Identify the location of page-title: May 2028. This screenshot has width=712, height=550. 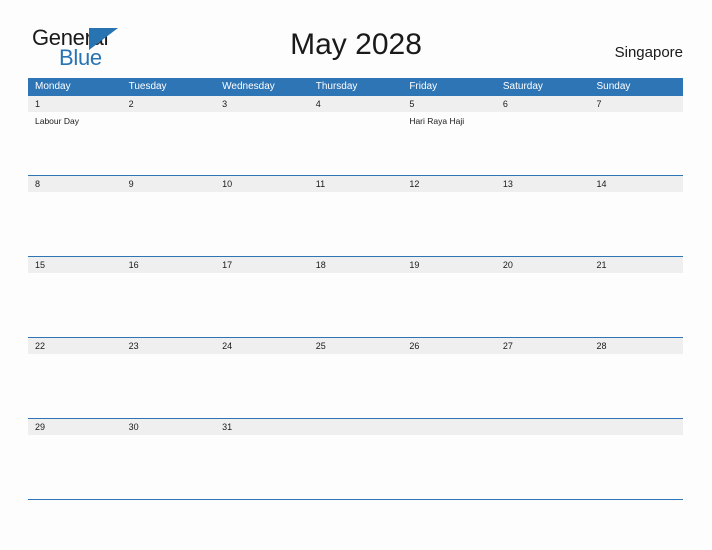
(356, 44).